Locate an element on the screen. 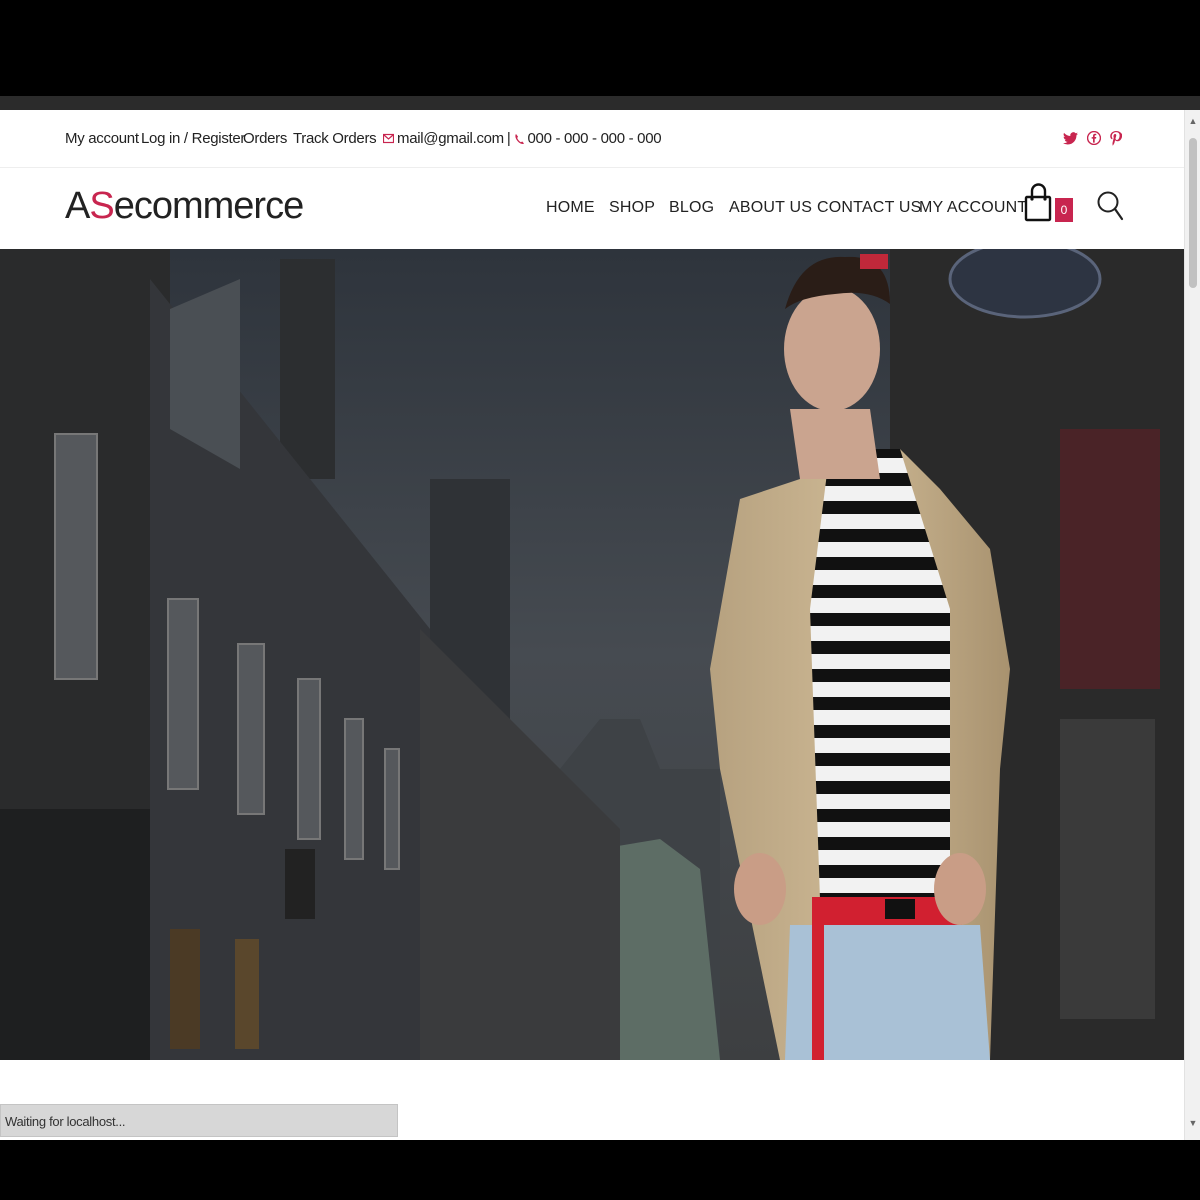 The height and width of the screenshot is (1200, 1200). nav-shop: SHOP is located at coordinates (632, 208).